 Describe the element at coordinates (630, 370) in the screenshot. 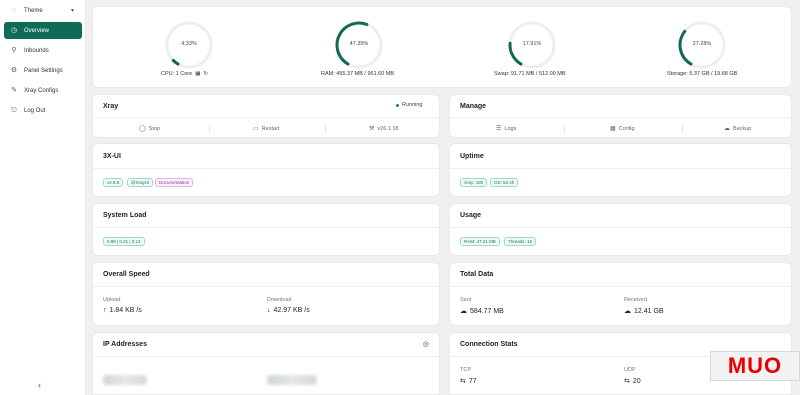

I see `udp-label: UDP` at that location.